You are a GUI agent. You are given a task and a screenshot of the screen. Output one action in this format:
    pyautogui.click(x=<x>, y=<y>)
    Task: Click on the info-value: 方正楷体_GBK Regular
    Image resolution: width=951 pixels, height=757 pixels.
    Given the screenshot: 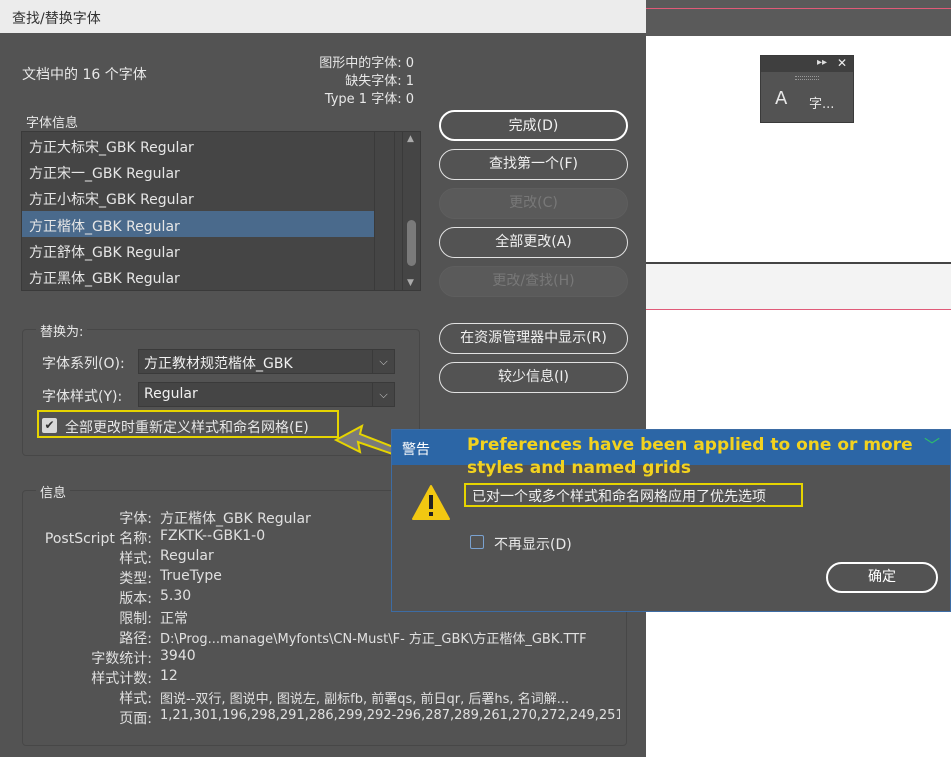 What is the action you would take?
    pyautogui.click(x=235, y=519)
    